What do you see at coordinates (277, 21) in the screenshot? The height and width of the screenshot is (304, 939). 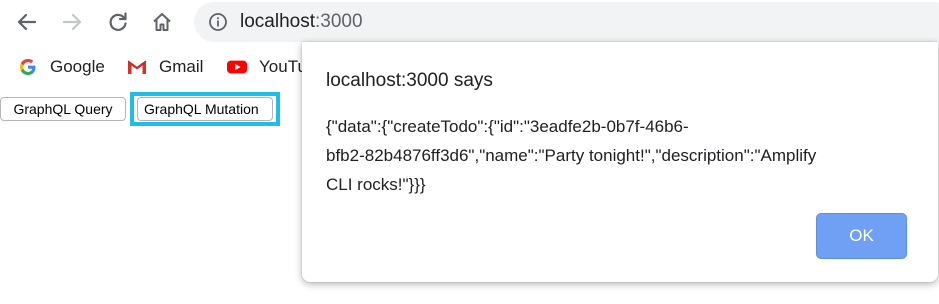 I see `url-host: localhost` at bounding box center [277, 21].